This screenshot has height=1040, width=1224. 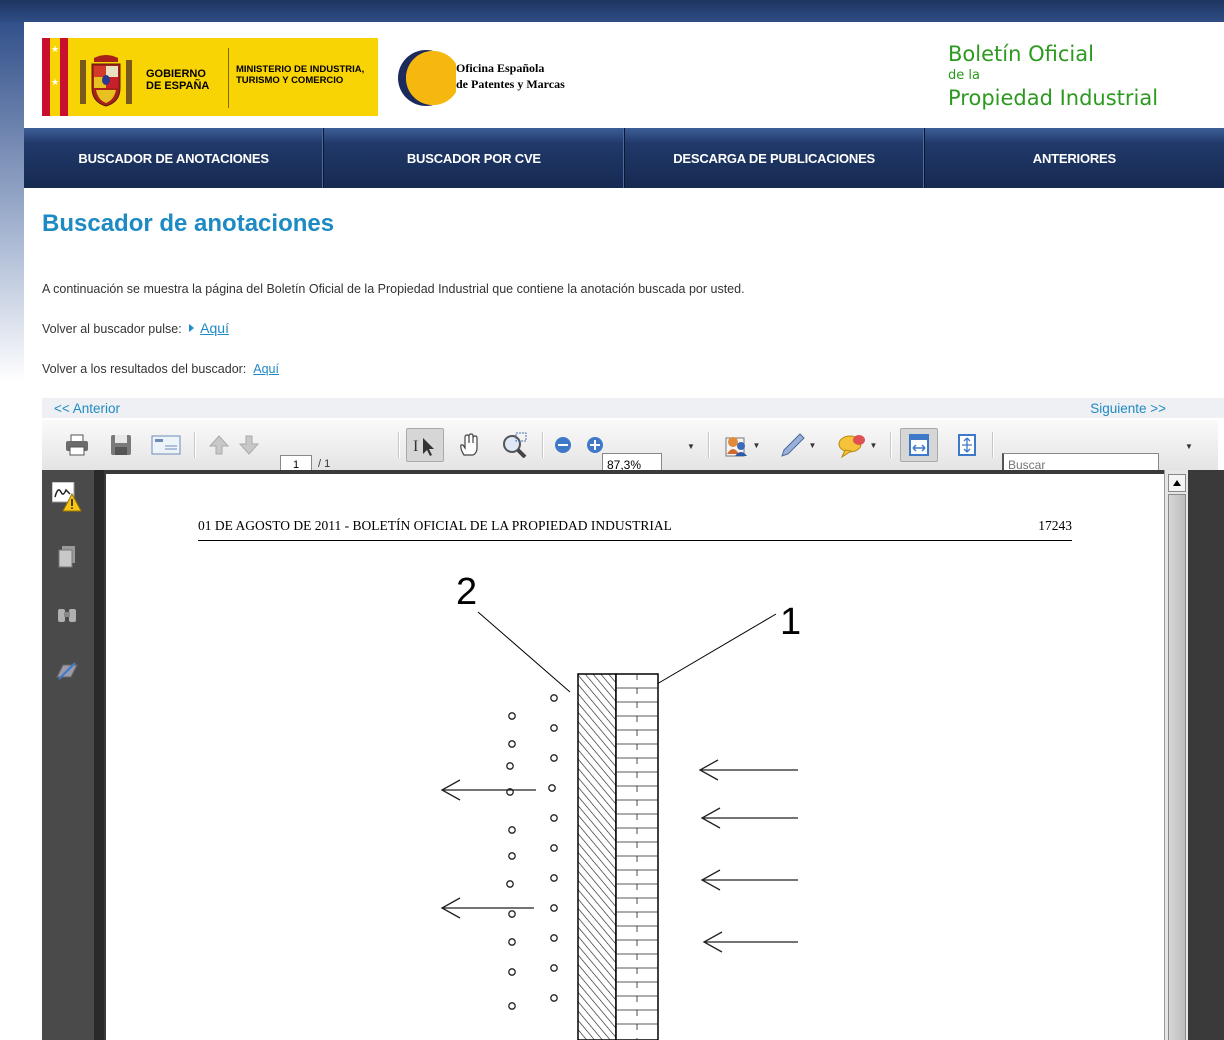 I want to click on figure-label-2: 2, so click(x=466, y=592).